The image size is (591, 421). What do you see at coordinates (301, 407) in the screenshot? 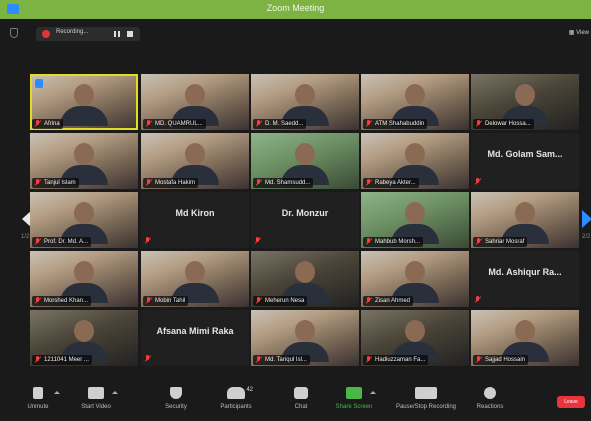
I see `chat-label: Chat` at bounding box center [301, 407].